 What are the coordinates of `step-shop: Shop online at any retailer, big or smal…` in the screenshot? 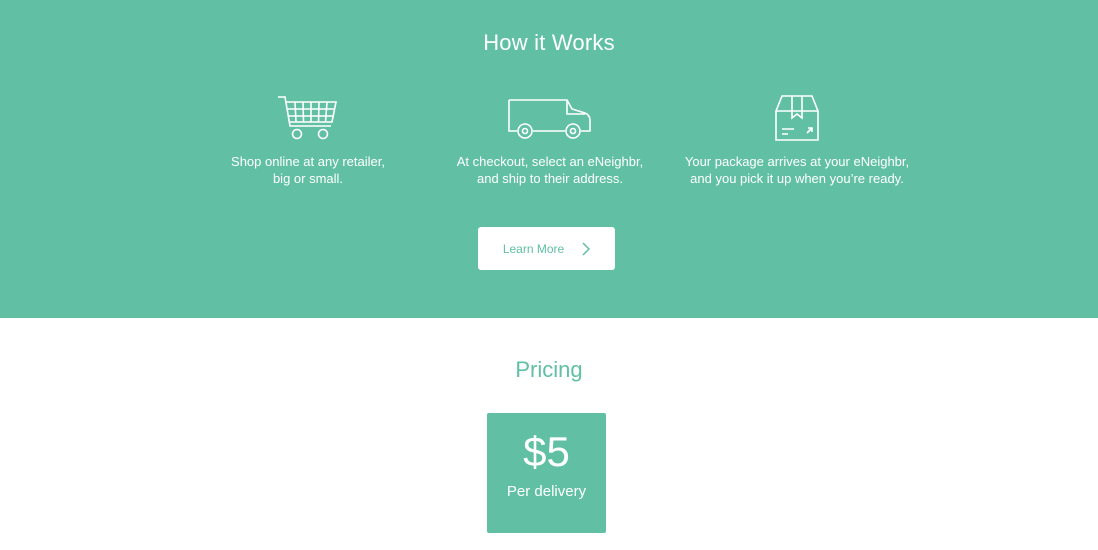 It's located at (308, 140).